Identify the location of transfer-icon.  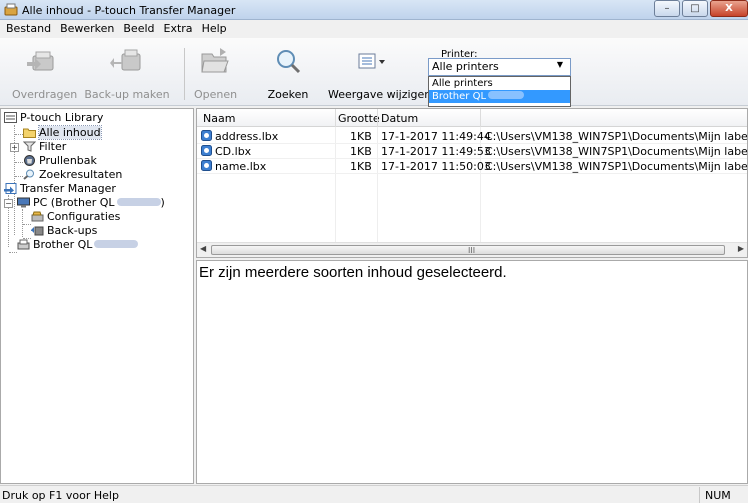
(40, 61).